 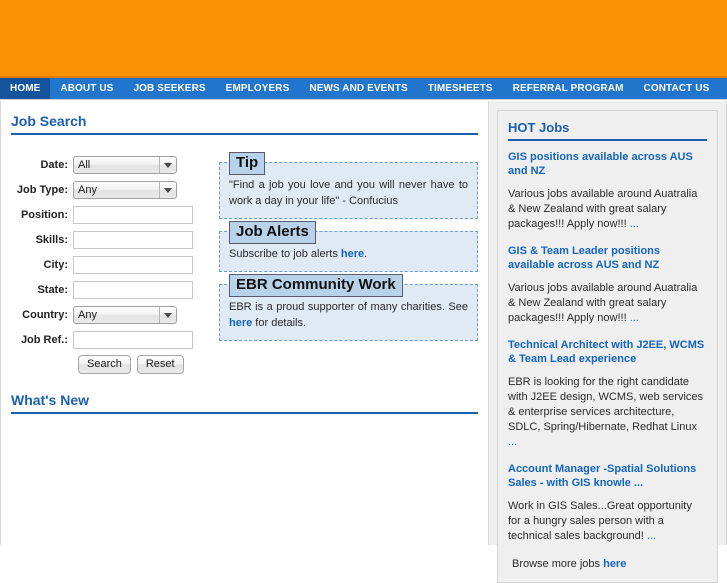 I want to click on city-input, so click(x=133, y=265).